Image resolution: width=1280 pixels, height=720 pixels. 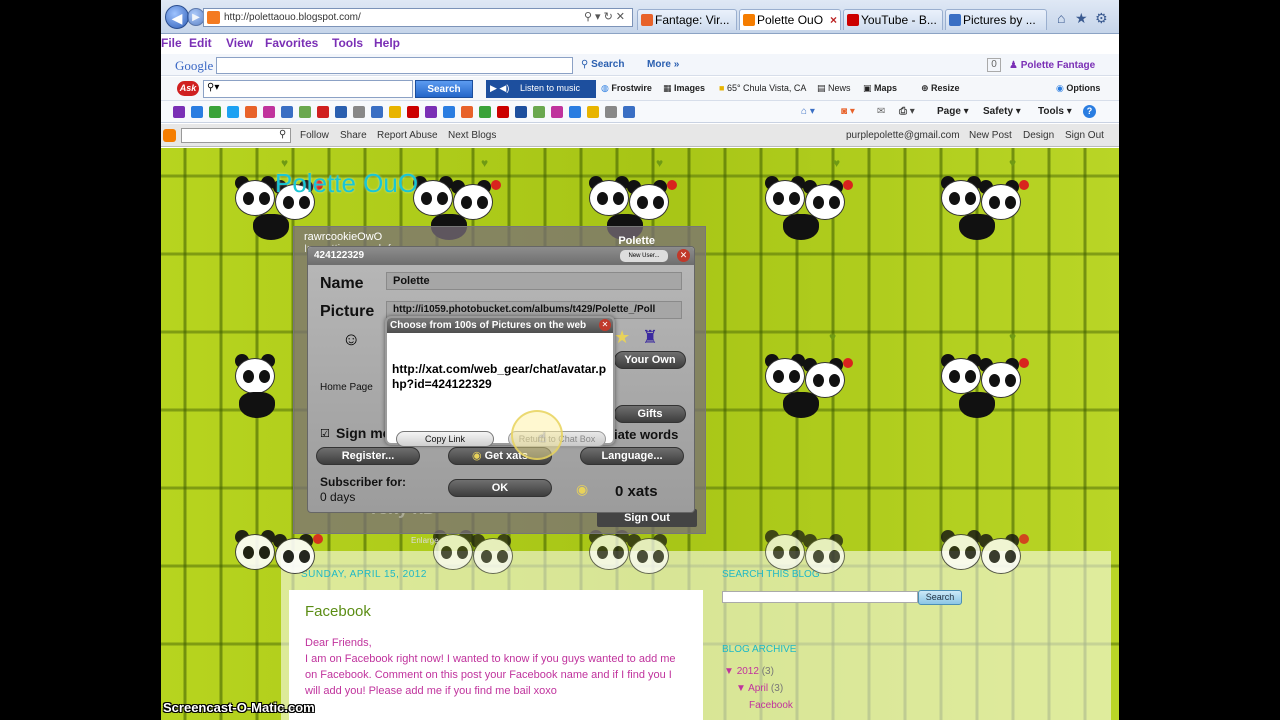 I want to click on ask-search-button: Search, so click(x=444, y=89).